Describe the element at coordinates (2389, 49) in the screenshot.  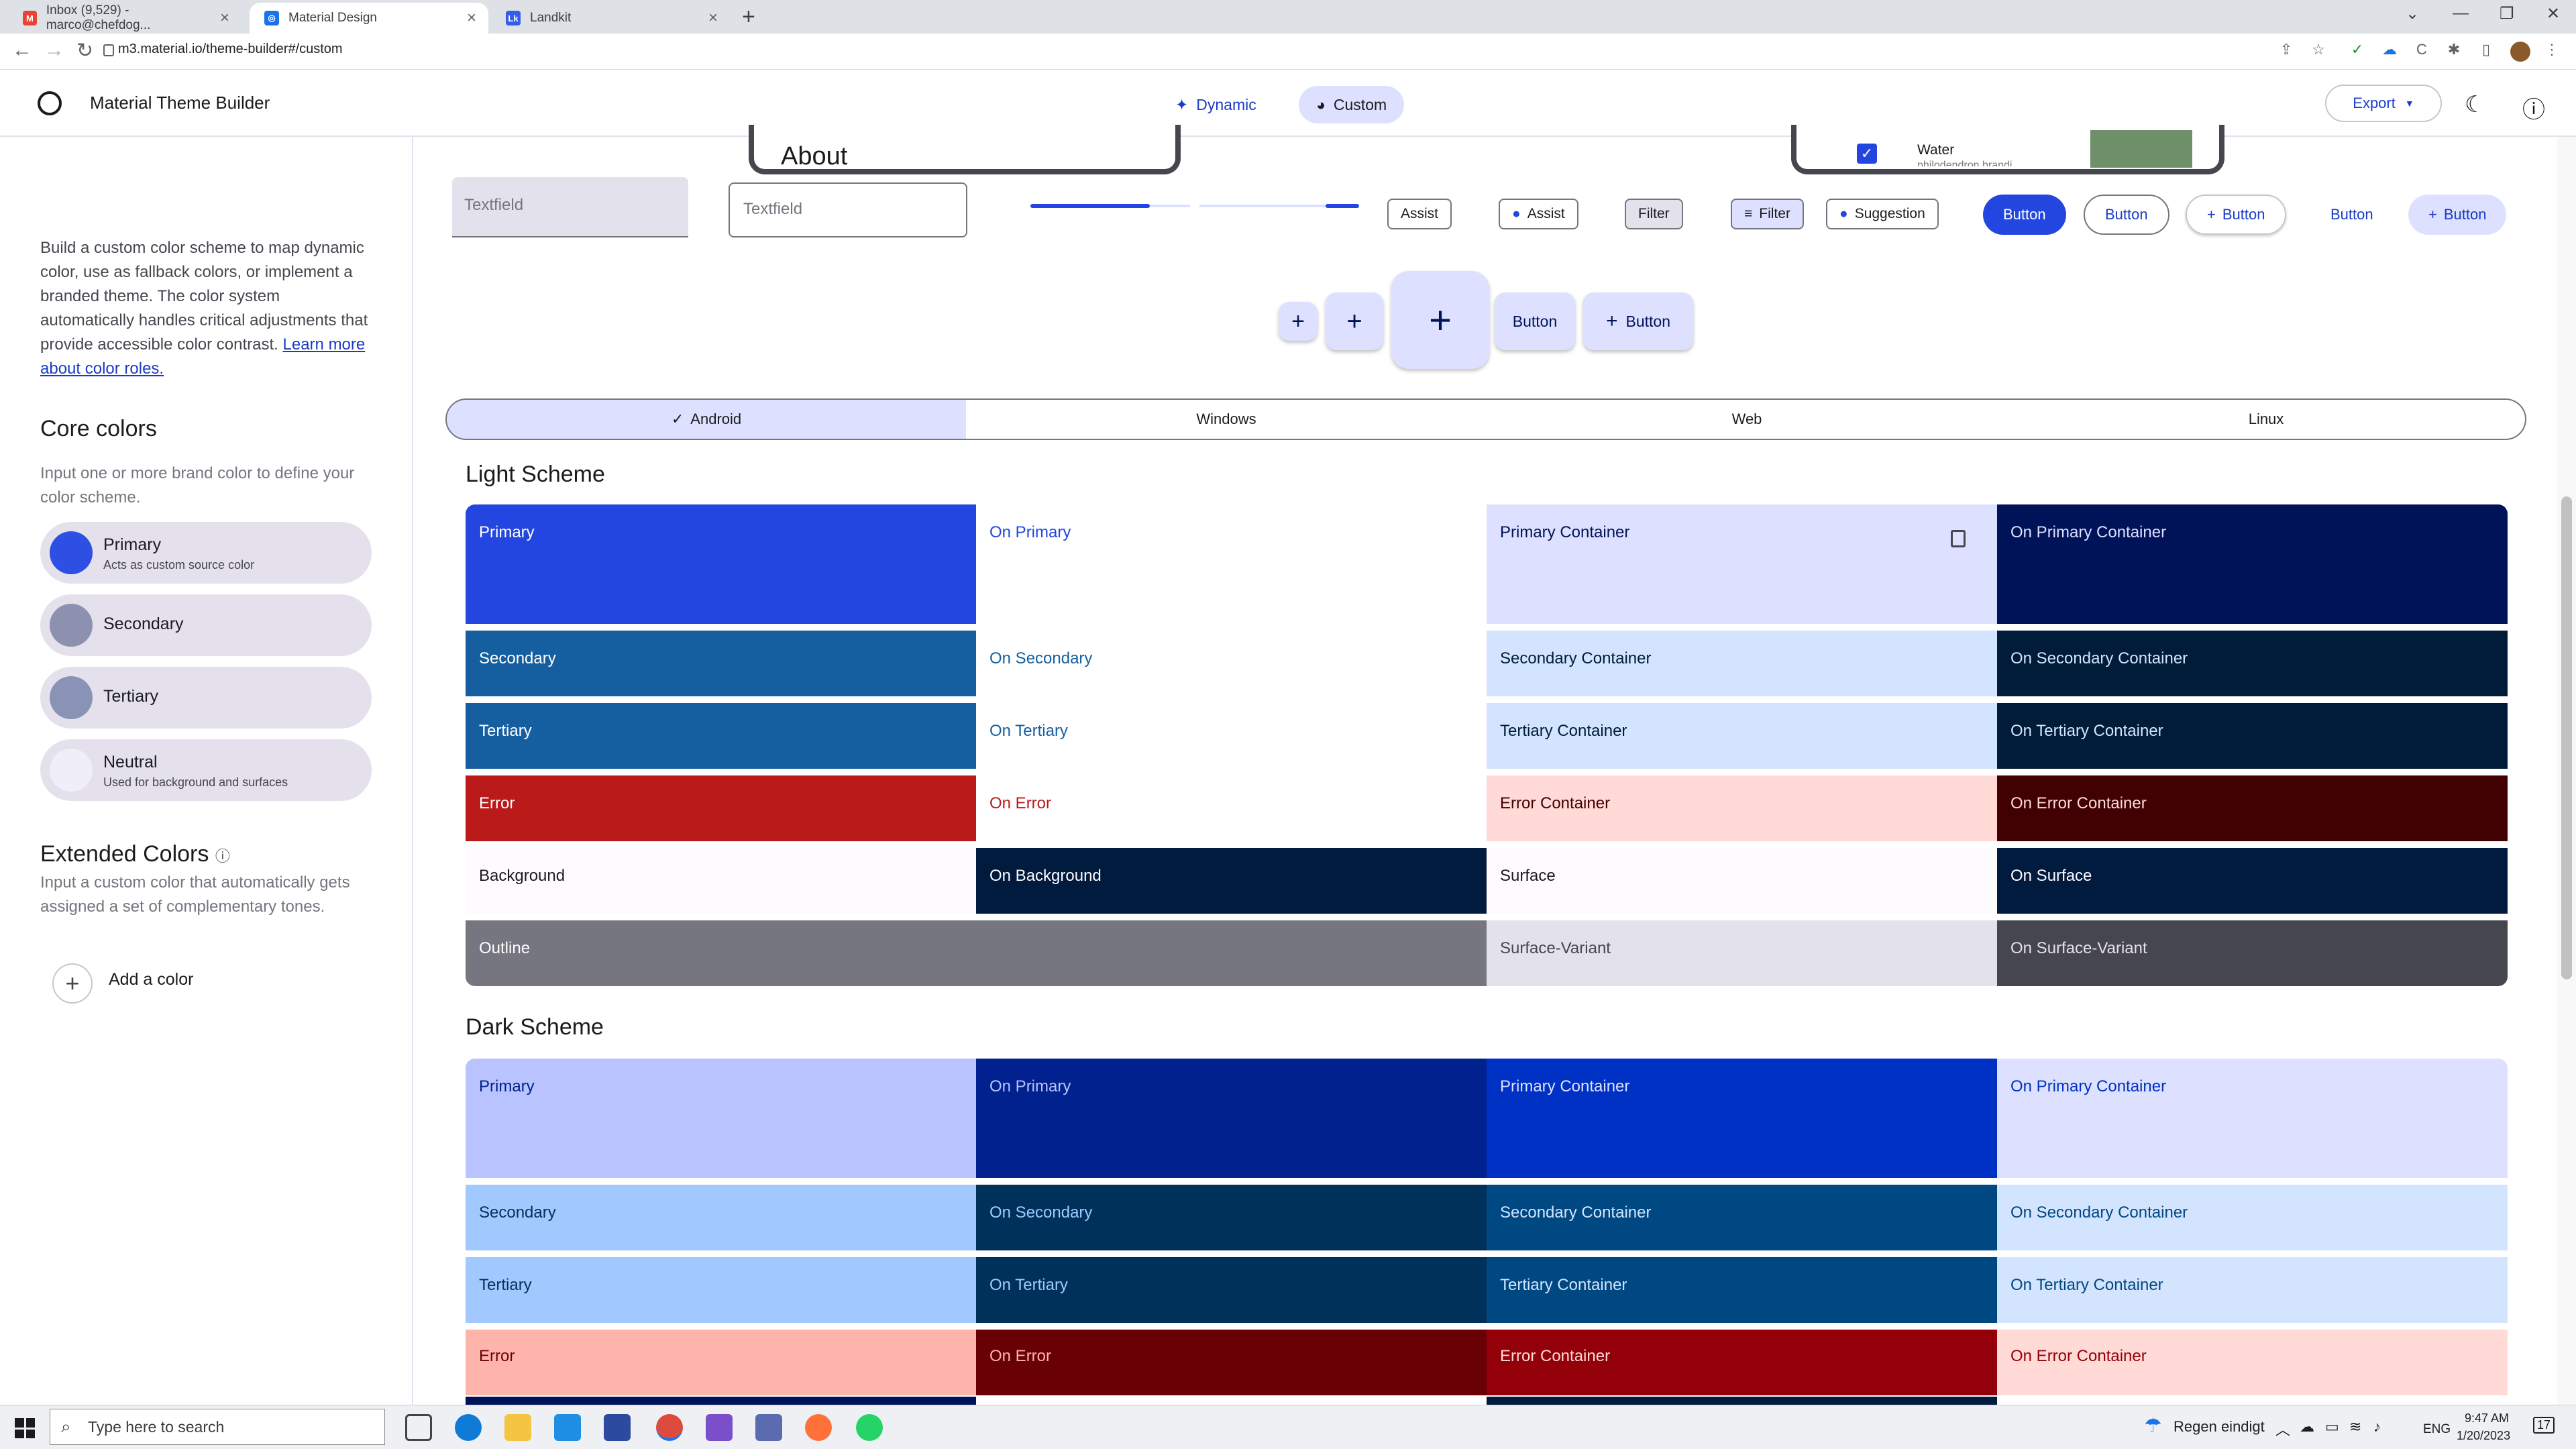
I see `extension-cloud-icon: ☁` at that location.